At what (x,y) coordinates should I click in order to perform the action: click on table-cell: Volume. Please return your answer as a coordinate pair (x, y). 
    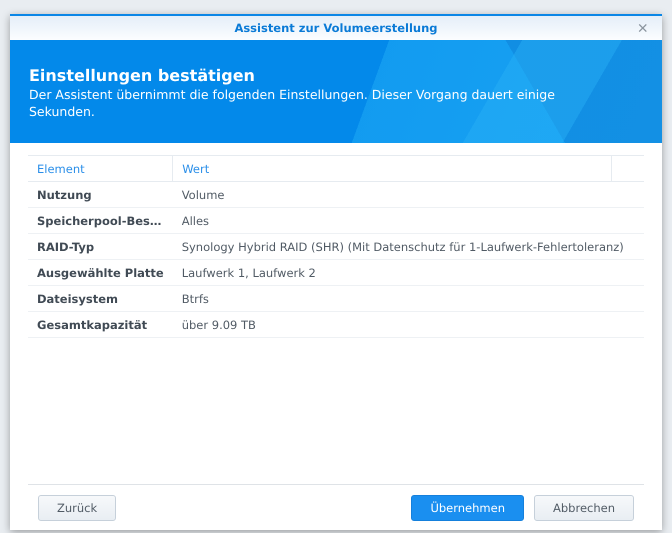
    Looking at the image, I should click on (408, 195).